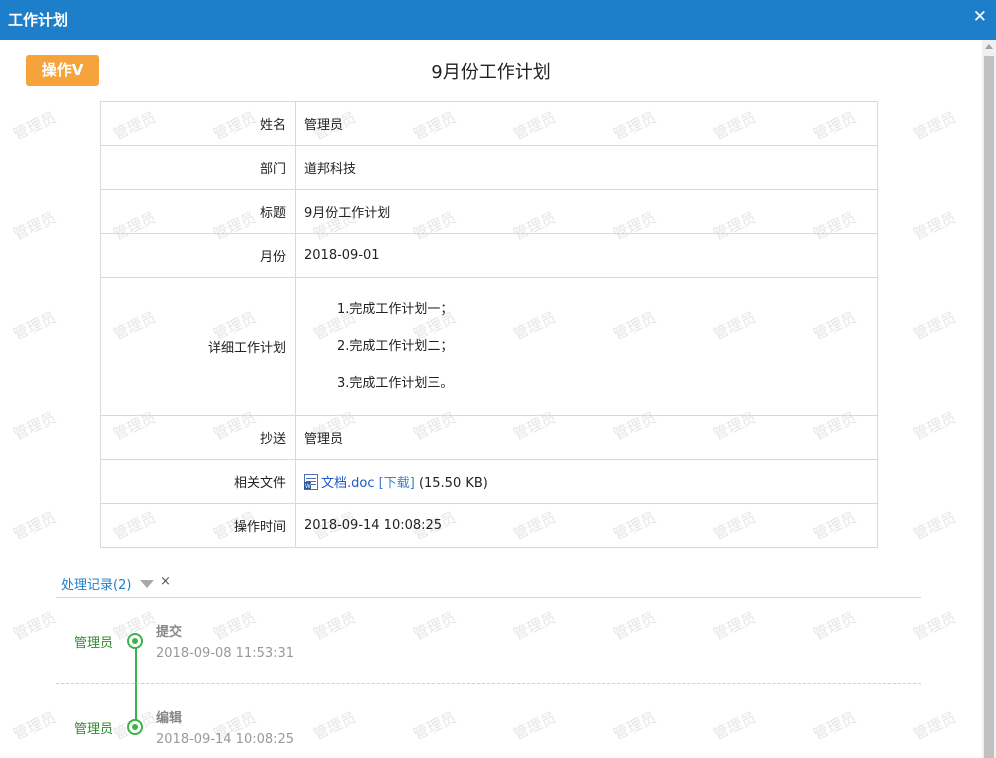 This screenshot has height=758, width=996. What do you see at coordinates (586, 481) in the screenshot?
I see `file-cell: W 文档.doc [下载] (15.50 KB)` at bounding box center [586, 481].